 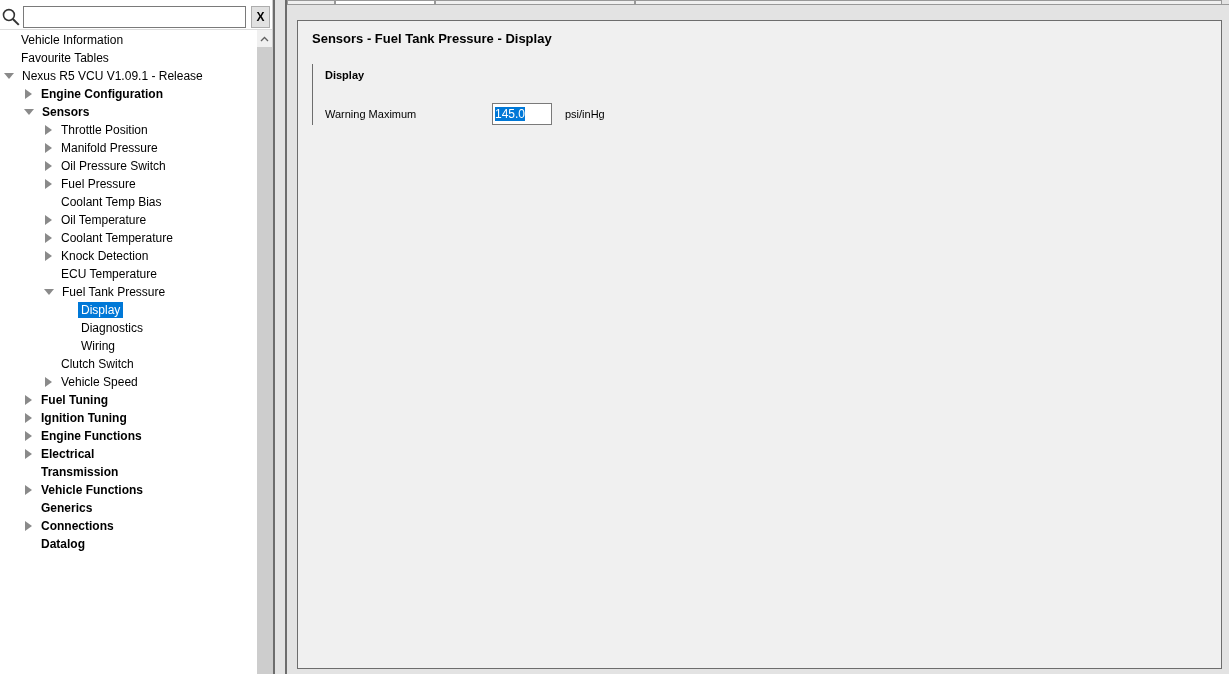 I want to click on tree-item: Vehicle Information, so click(x=72, y=40).